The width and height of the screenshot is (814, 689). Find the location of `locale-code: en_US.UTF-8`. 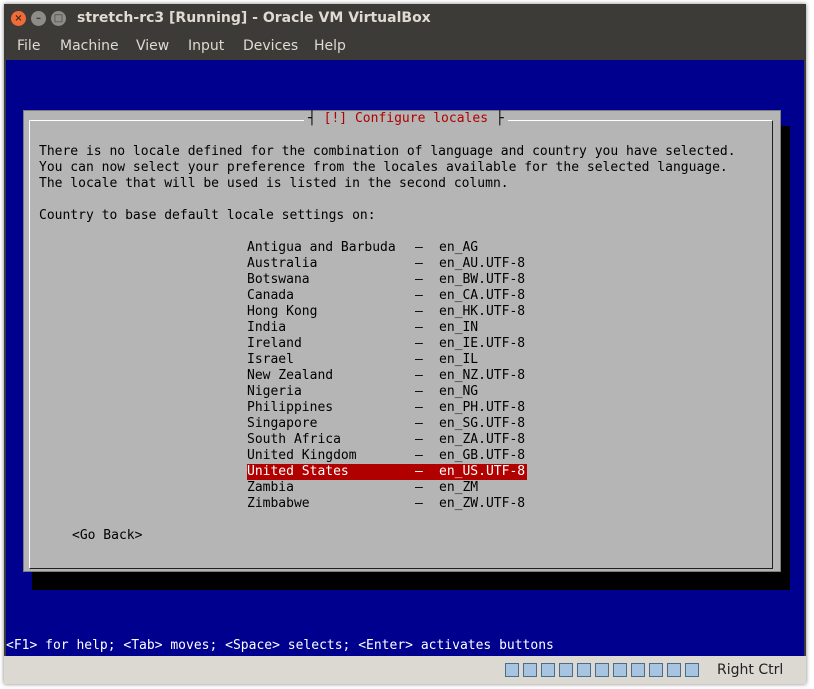

locale-code: en_US.UTF-8 is located at coordinates (482, 472).